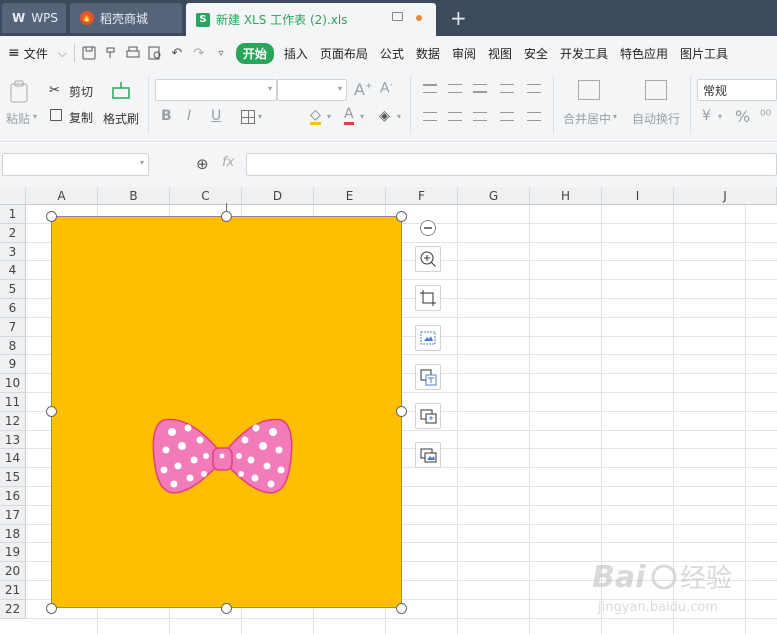 The height and width of the screenshot is (634, 777). What do you see at coordinates (511, 164) in the screenshot?
I see `formula-input` at bounding box center [511, 164].